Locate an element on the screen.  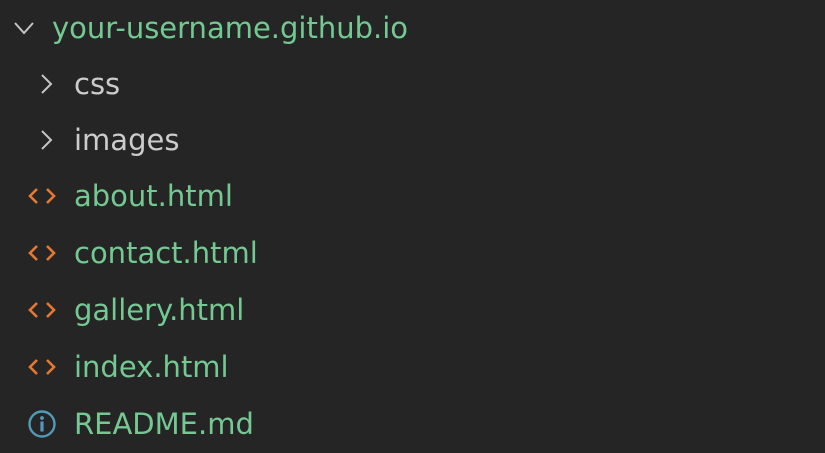
tree-item-css: css is located at coordinates (412, 84).